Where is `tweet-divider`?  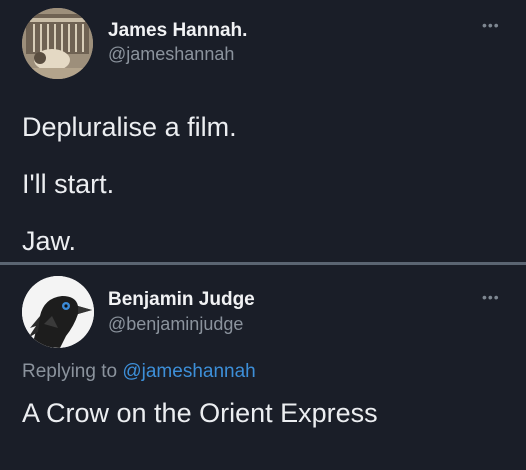
tweet-divider is located at coordinates (263, 263).